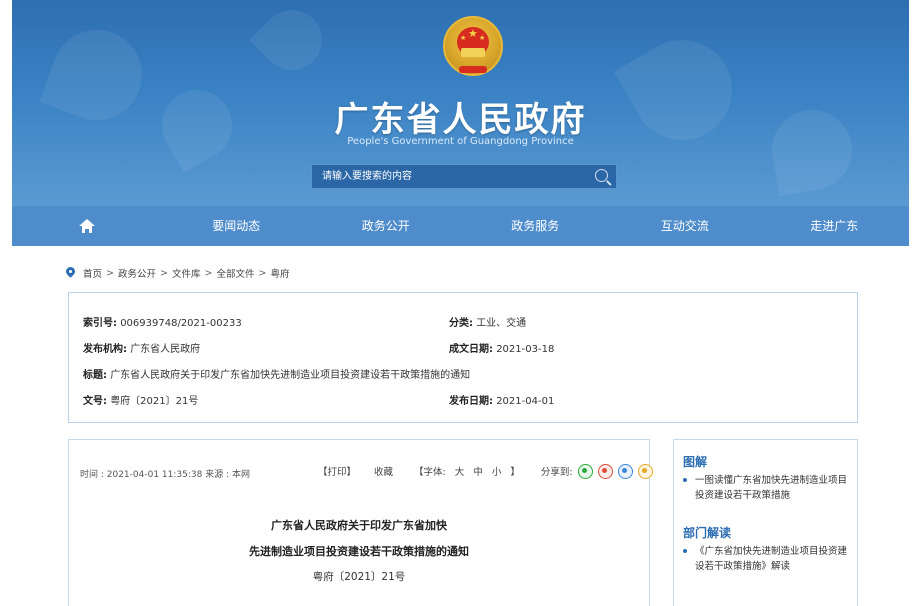 The width and height of the screenshot is (921, 606). I want to click on nav-gov-affairs-open: 政务公开, so click(386, 226).